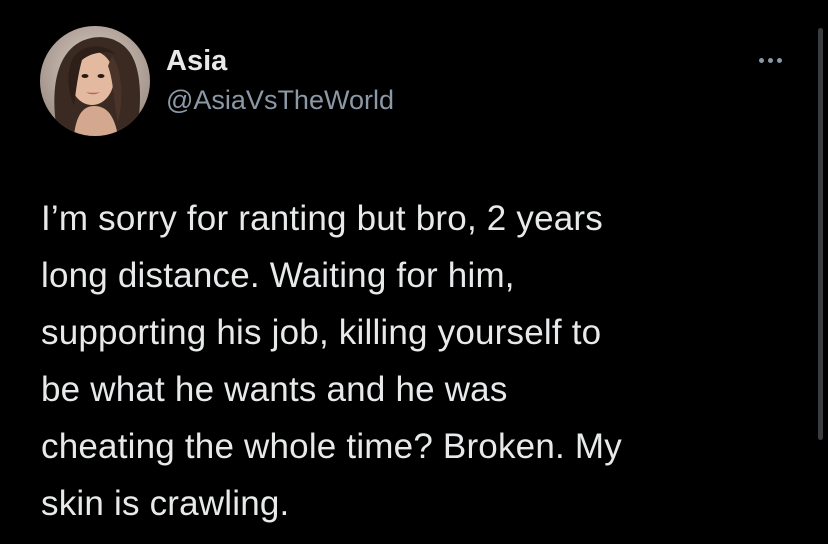 This screenshot has width=828, height=544. I want to click on more-options-button, so click(770, 60).